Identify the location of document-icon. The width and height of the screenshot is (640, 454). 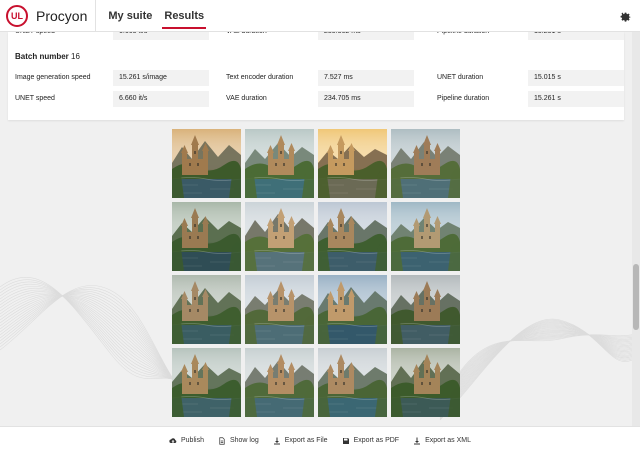
(222, 440).